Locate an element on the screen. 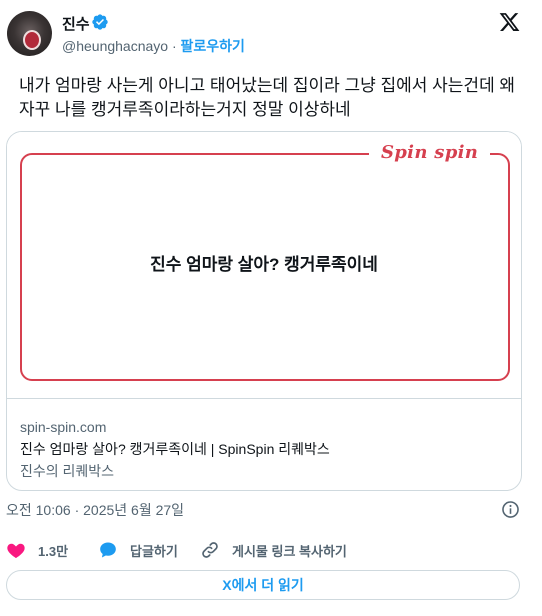 This screenshot has height=616, width=542. card-headline: 진수 엄마랑 살아? 캥거루족이네 is located at coordinates (264, 264).